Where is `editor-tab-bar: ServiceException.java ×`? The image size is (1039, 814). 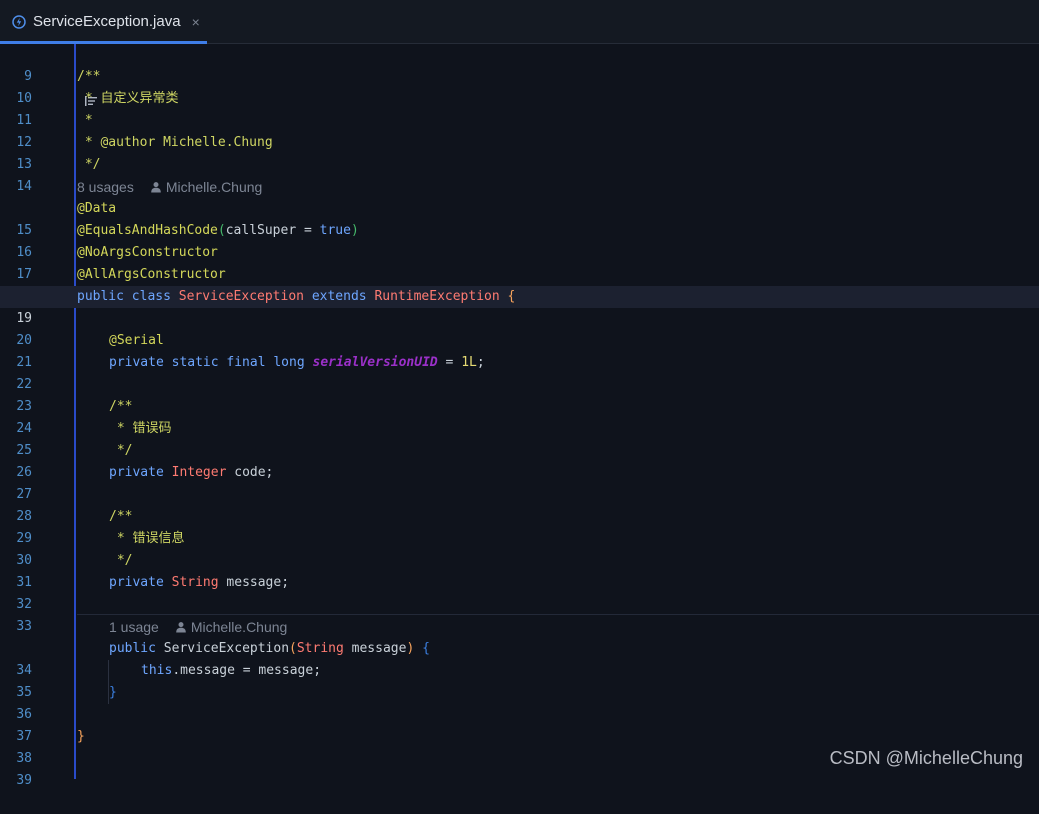
editor-tab-bar: ServiceException.java × is located at coordinates (519, 22).